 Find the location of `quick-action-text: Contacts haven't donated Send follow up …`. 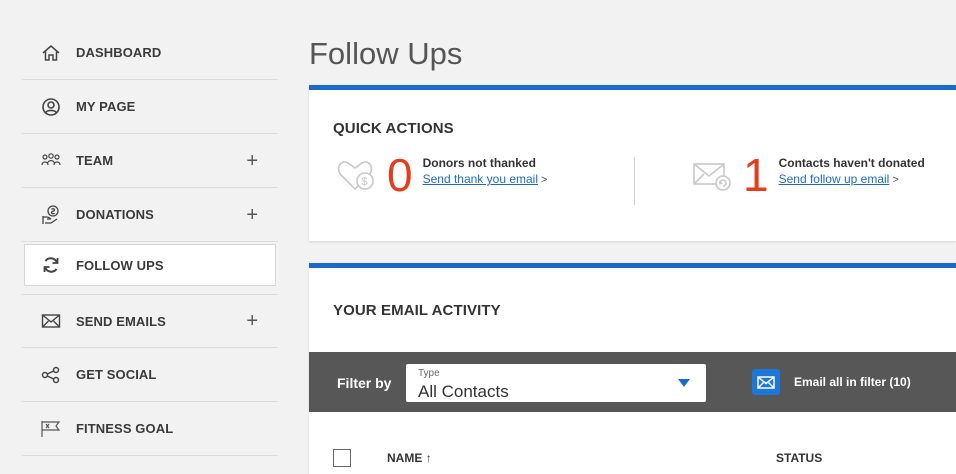

quick-action-text: Contacts haven't donated Send follow up … is located at coordinates (852, 172).